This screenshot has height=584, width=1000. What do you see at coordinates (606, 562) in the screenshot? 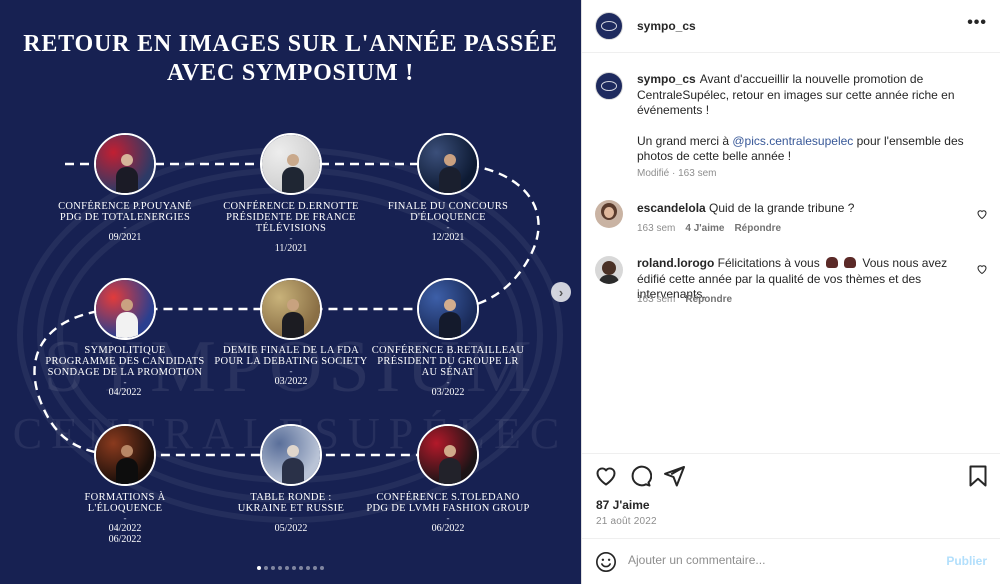
I see `emoji-icon` at bounding box center [606, 562].